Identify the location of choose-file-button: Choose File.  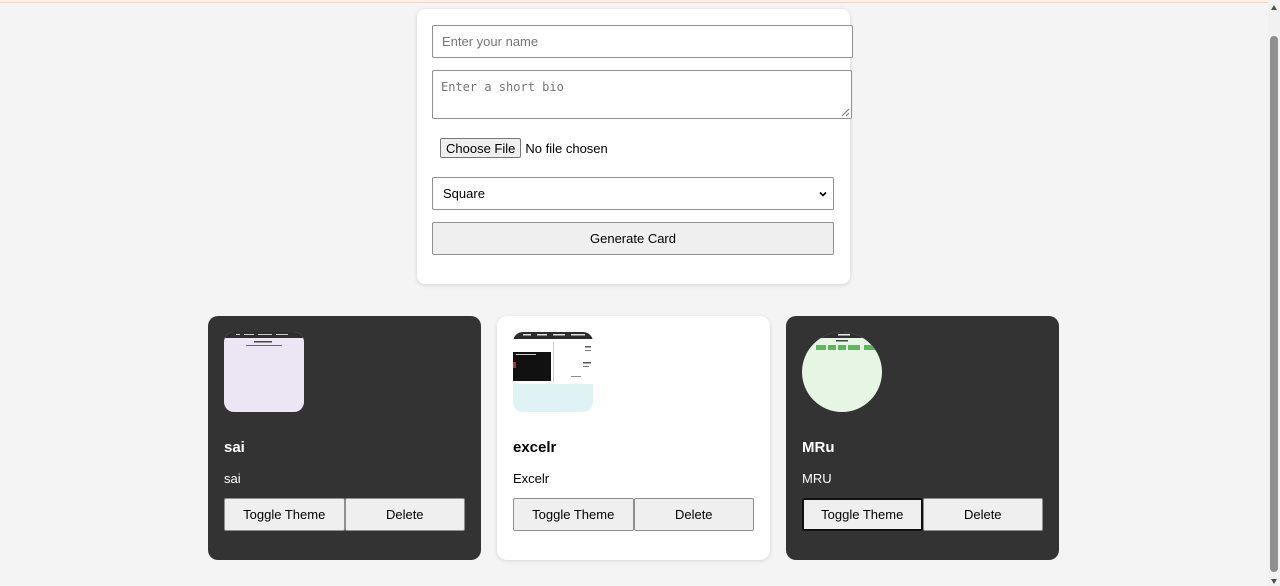
(481, 148).